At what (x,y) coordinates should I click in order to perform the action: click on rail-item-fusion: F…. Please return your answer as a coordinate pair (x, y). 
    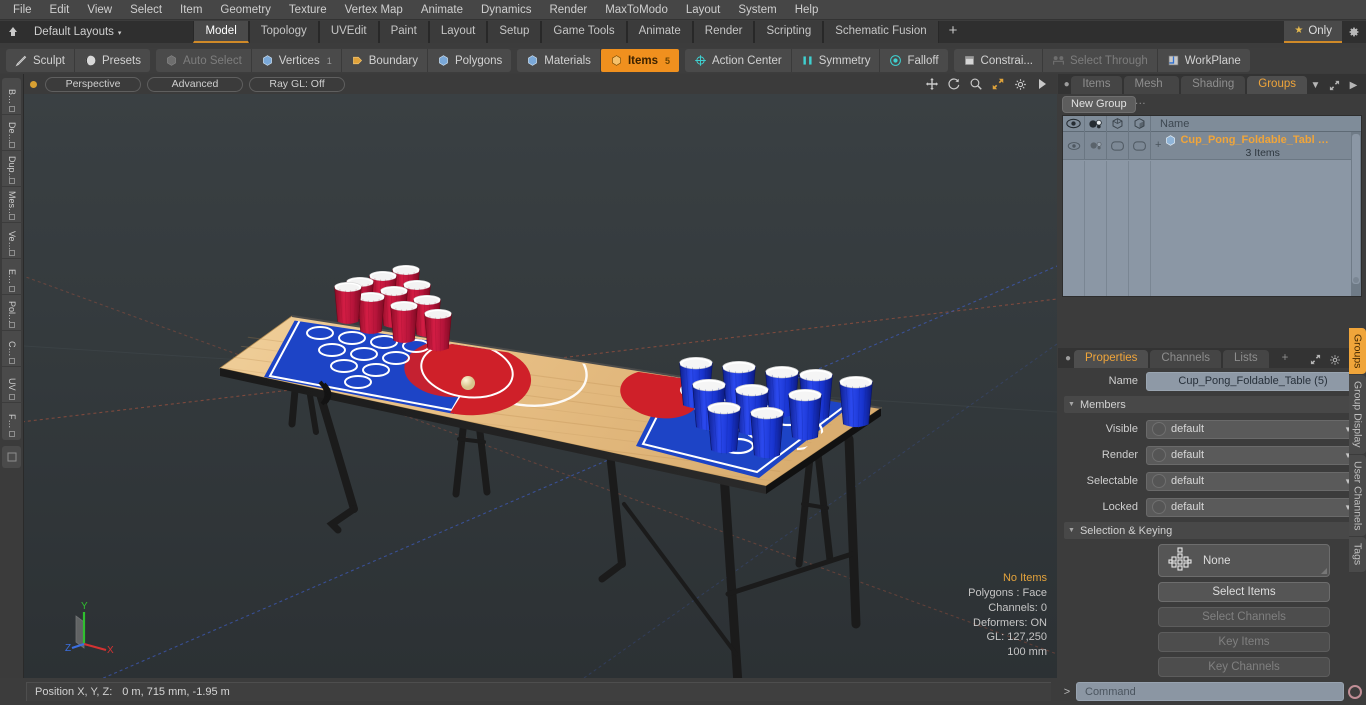
    Looking at the image, I should click on (12, 421).